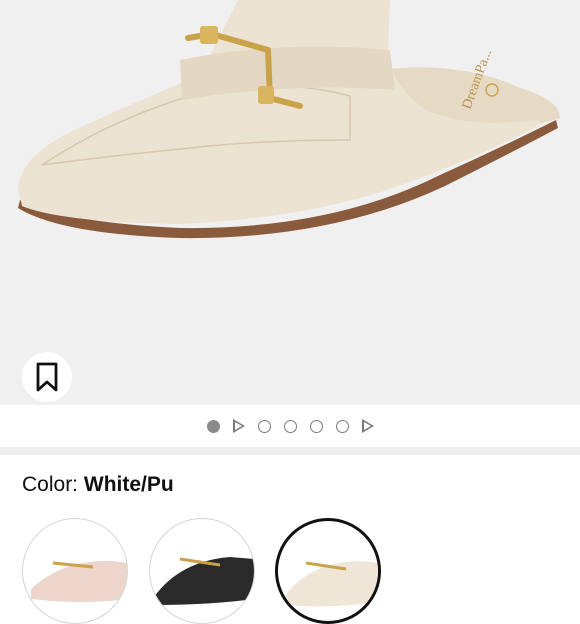 This screenshot has width=580, height=624. What do you see at coordinates (79, 581) in the screenshot?
I see `pink-shoe-thumbnail` at bounding box center [79, 581].